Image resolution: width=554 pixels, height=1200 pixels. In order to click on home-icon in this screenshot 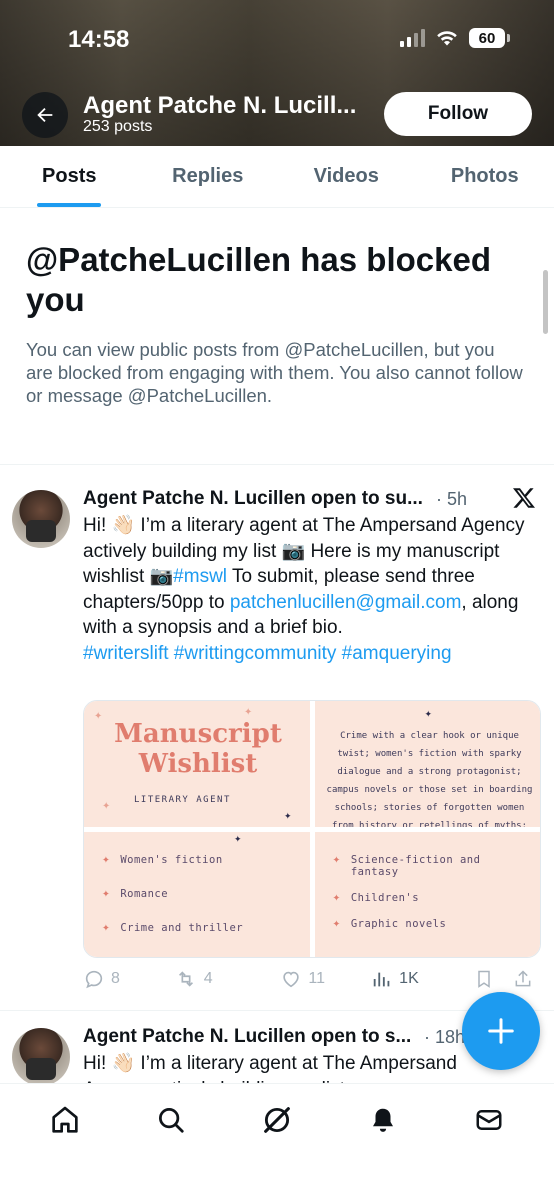, I will do `click(65, 1119)`.